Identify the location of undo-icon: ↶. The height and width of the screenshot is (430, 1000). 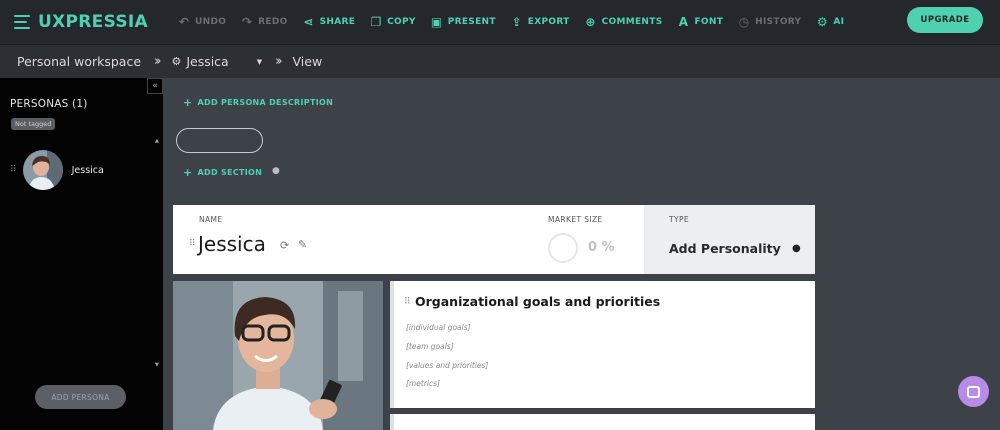
(184, 22).